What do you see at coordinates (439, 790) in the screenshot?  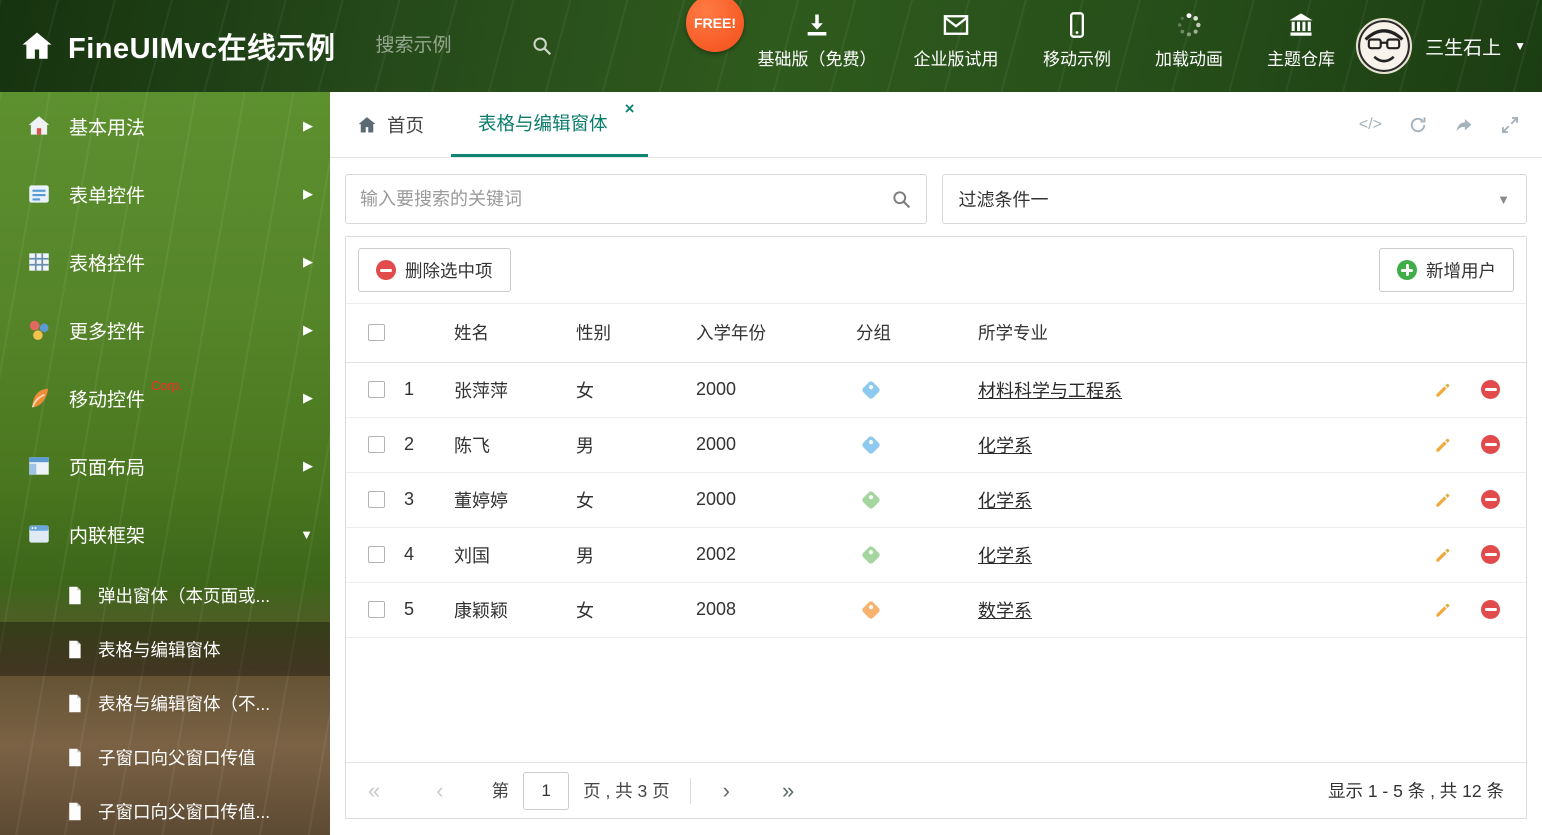 I see `pager-prev-icon: ‹` at bounding box center [439, 790].